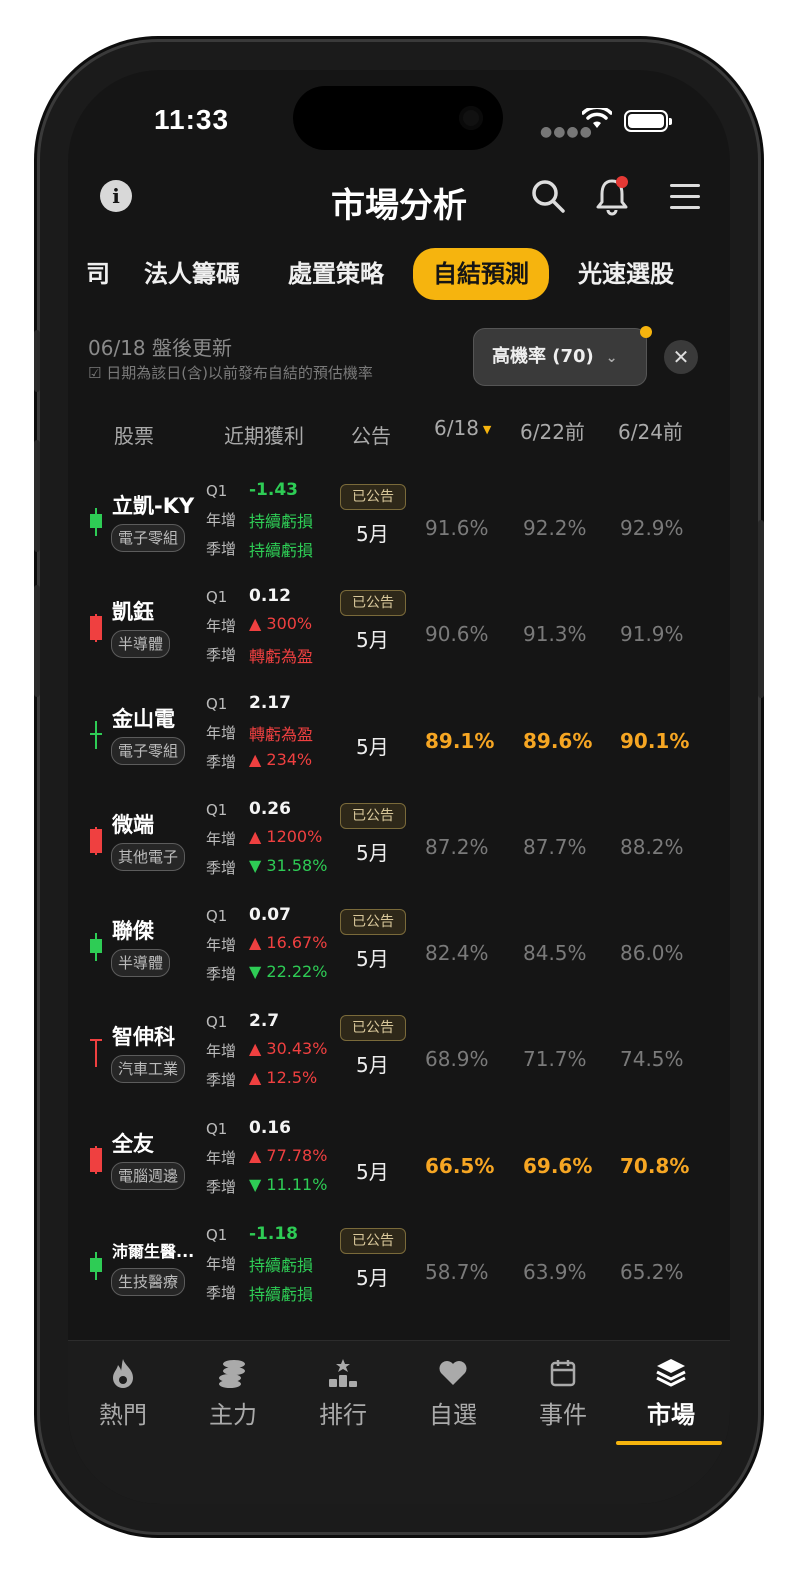 This screenshot has width=800, height=1577. I want to click on status-time: 11:33, so click(192, 119).